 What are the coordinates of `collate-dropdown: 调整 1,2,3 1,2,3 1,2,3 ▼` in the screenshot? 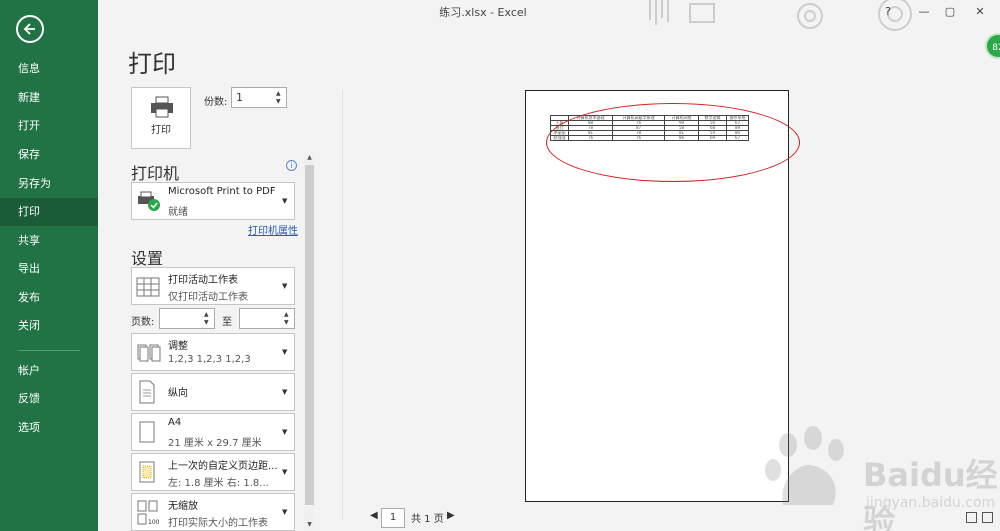 It's located at (213, 352).